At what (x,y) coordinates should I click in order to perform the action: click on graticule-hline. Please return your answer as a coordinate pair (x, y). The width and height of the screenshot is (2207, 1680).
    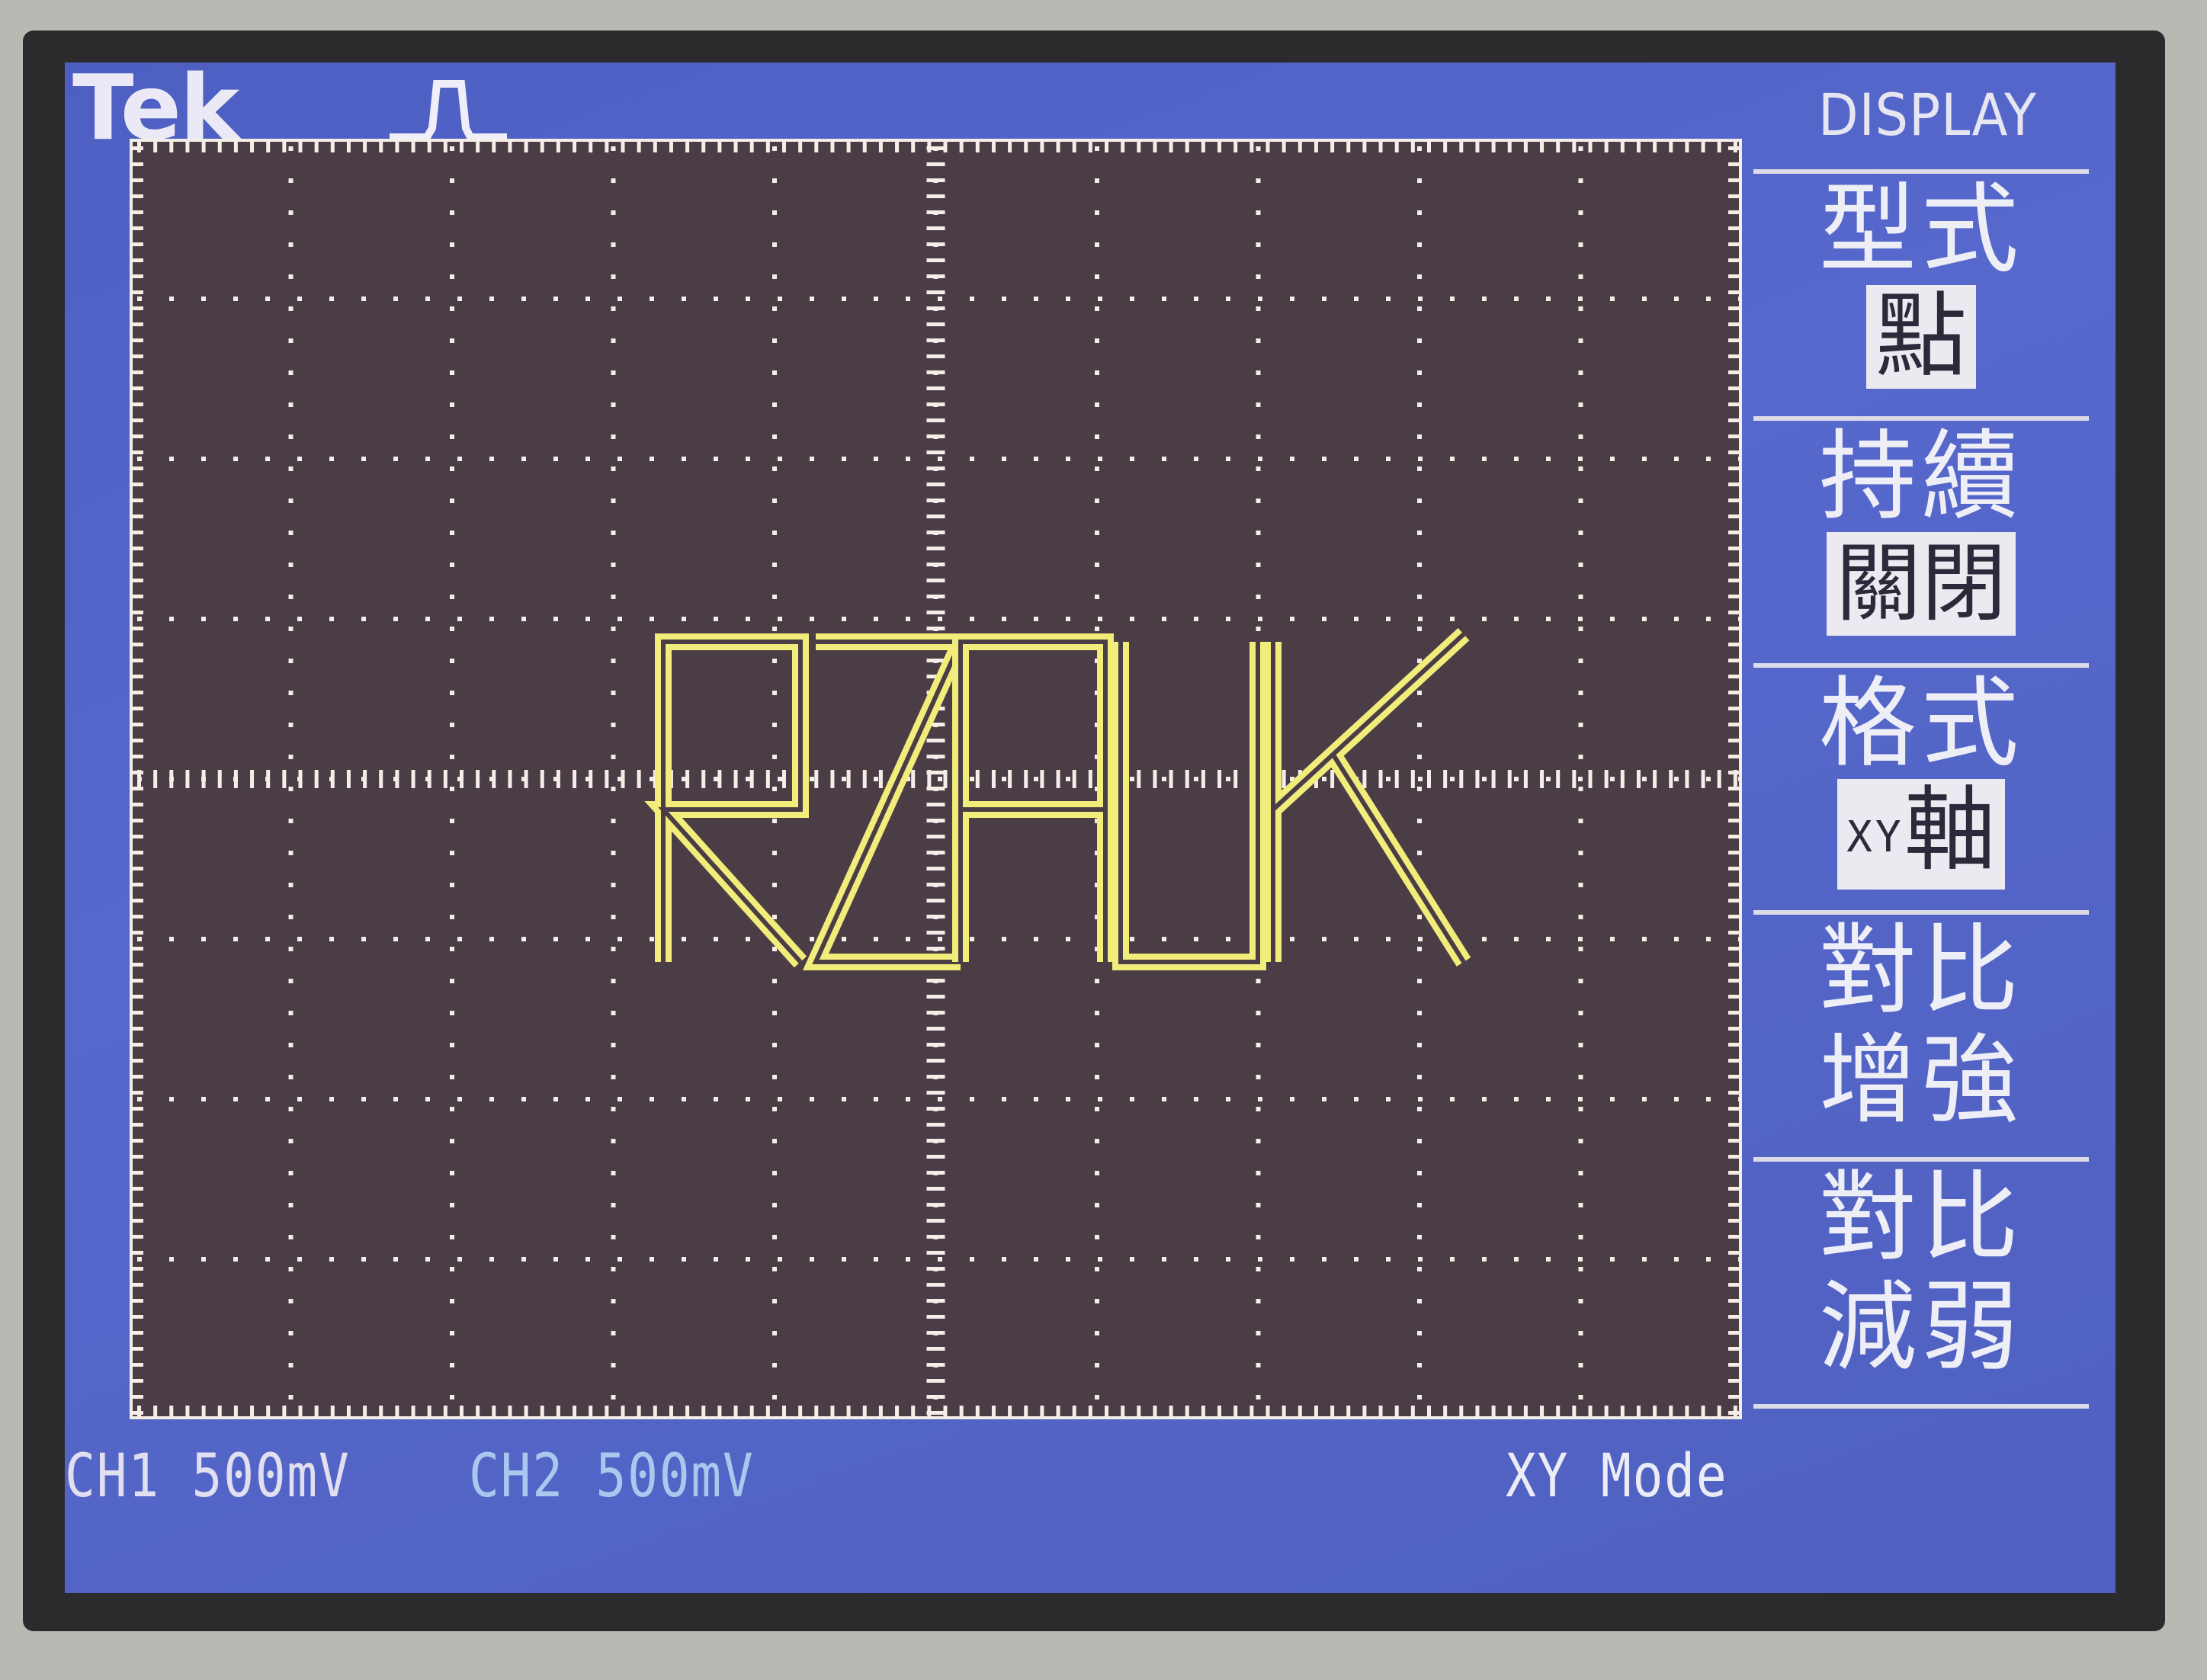
    Looking at the image, I should click on (939, 1099).